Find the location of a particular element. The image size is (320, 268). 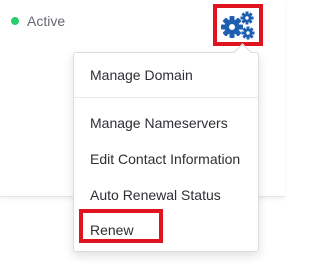

menu-item-manage-domain: Manage Domain is located at coordinates (141, 75).